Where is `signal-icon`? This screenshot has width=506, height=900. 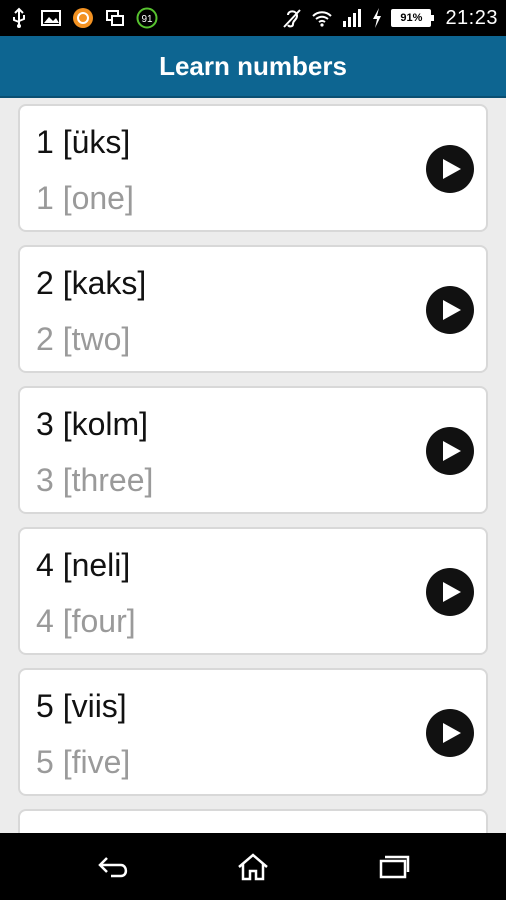
signal-icon is located at coordinates (352, 18).